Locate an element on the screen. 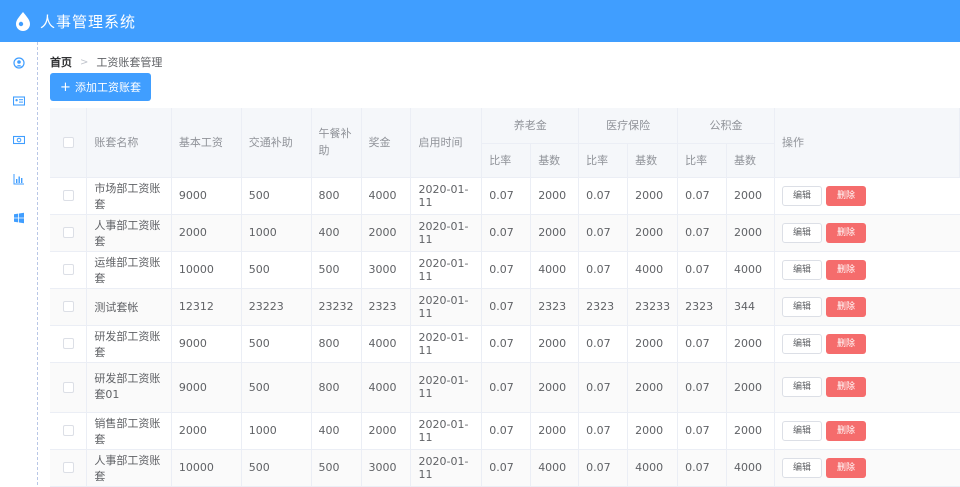  col-ops: 操作 is located at coordinates (867, 143).